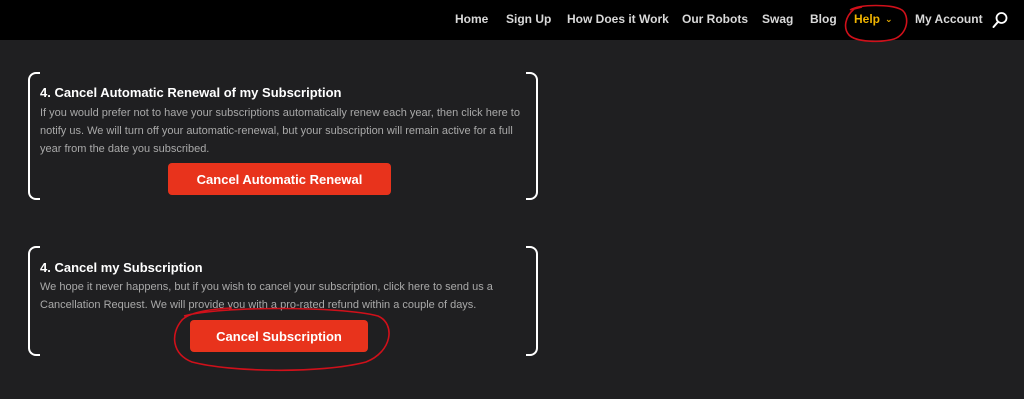  Describe the element at coordinates (889, 19) in the screenshot. I see `chevron-down-icon: ⌄` at that location.